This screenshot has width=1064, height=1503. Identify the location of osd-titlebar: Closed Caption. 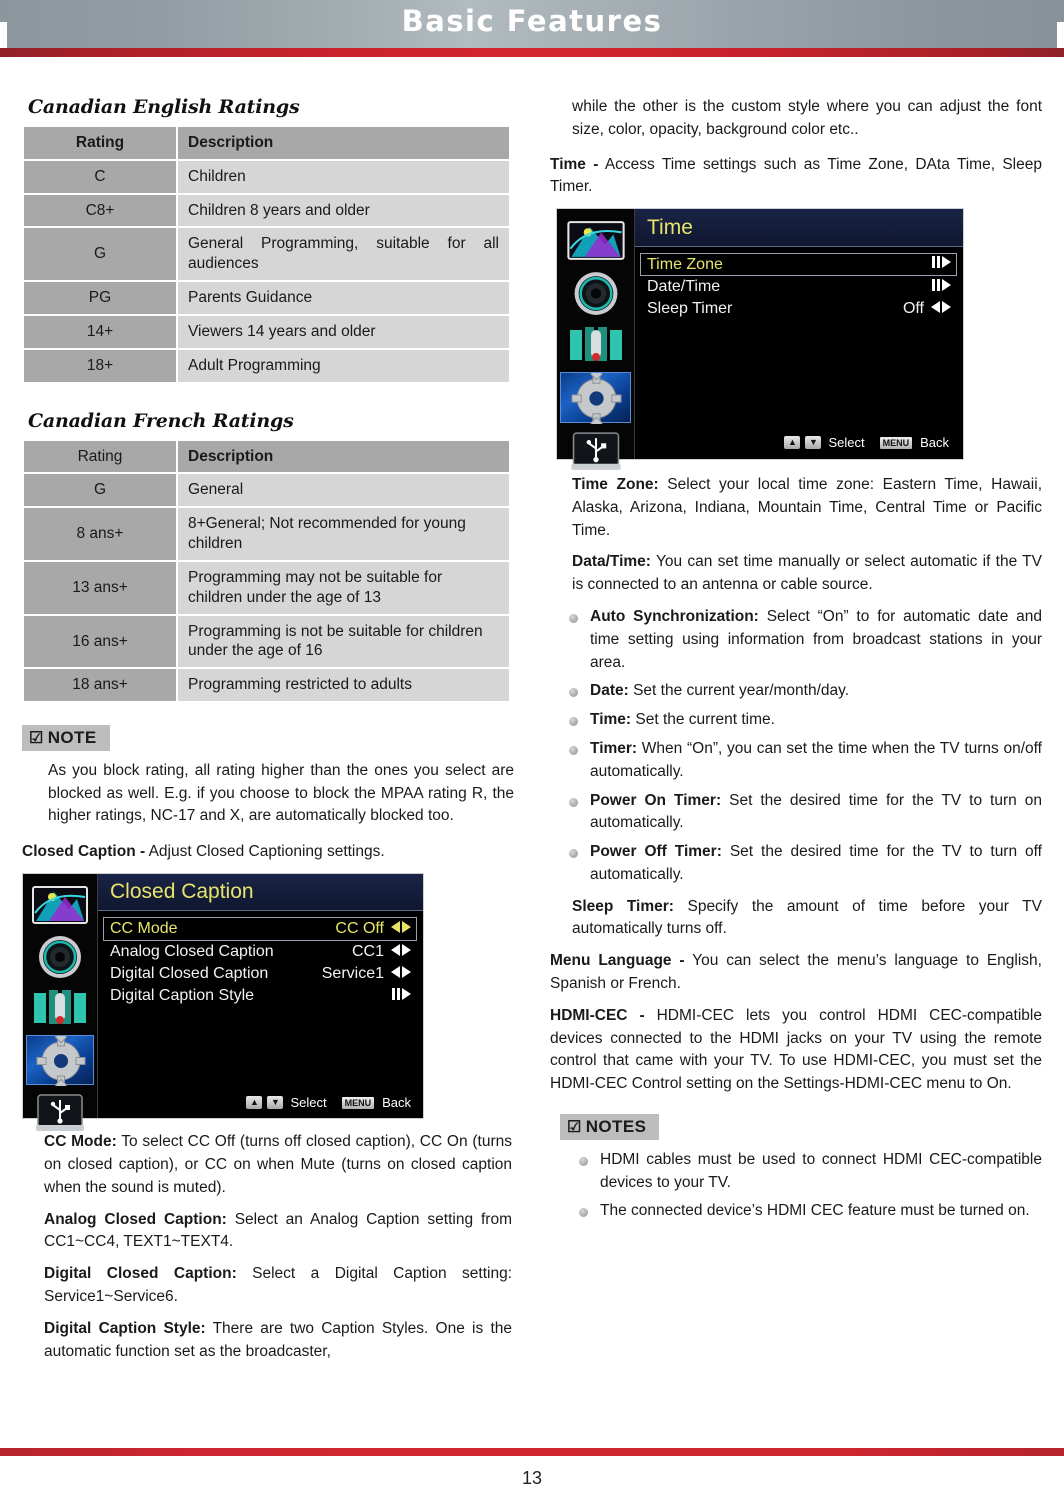
(260, 893).